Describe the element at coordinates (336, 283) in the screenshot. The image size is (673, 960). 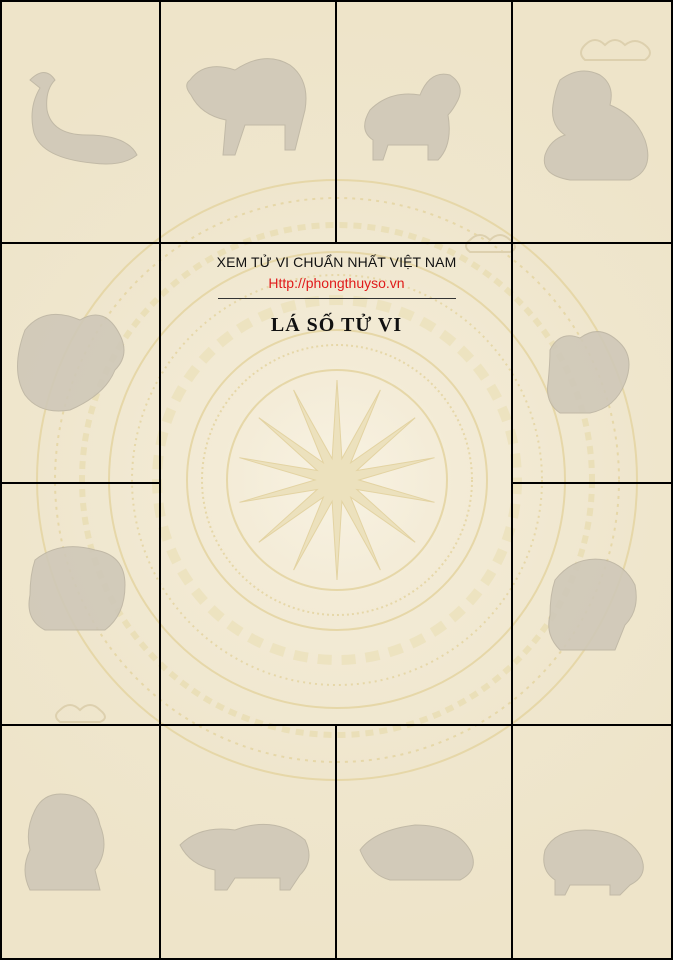
I see `header-url: Http://phongthuyso.vn` at that location.